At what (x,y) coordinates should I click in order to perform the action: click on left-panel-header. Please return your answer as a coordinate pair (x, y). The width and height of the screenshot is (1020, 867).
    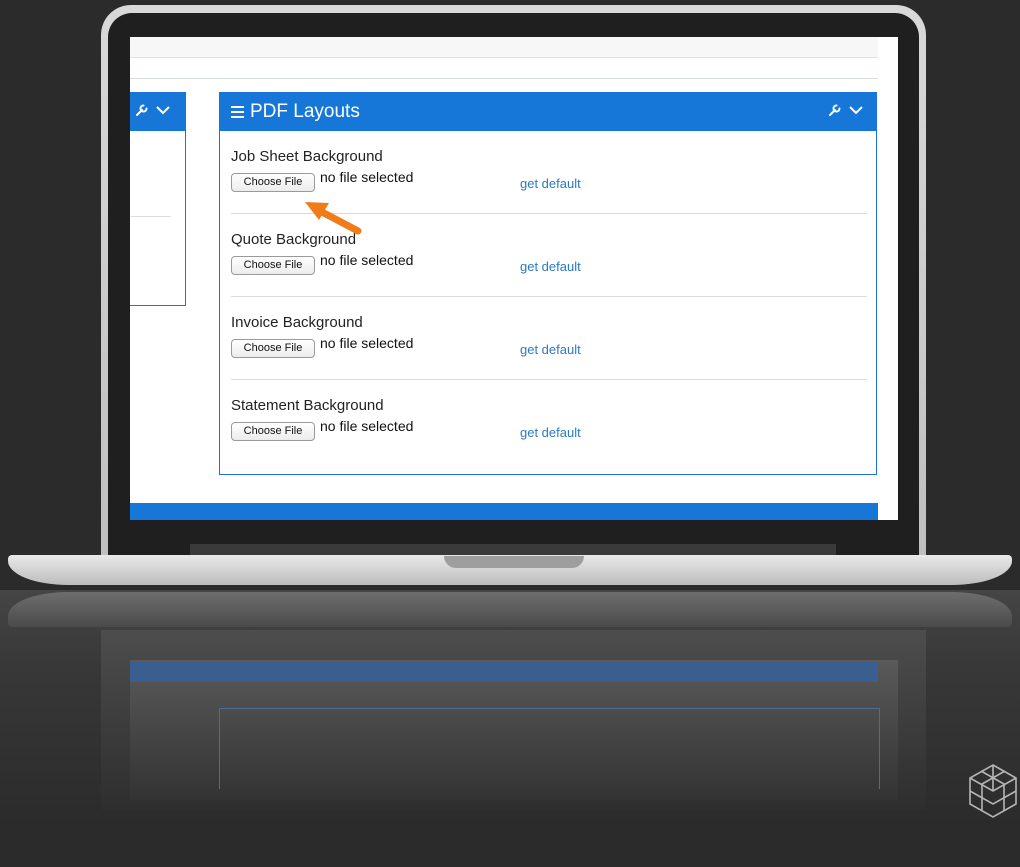
    Looking at the image, I should click on (157, 112).